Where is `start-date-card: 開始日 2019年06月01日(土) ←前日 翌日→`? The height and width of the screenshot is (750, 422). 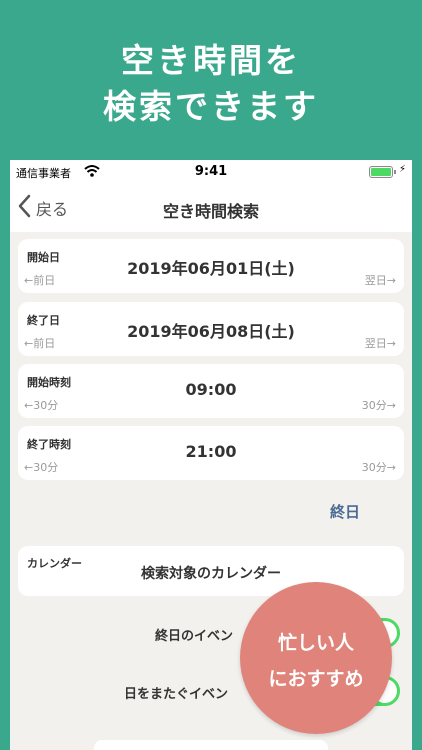 start-date-card: 開始日 2019年06月01日(土) ←前日 翌日→ is located at coordinates (211, 266).